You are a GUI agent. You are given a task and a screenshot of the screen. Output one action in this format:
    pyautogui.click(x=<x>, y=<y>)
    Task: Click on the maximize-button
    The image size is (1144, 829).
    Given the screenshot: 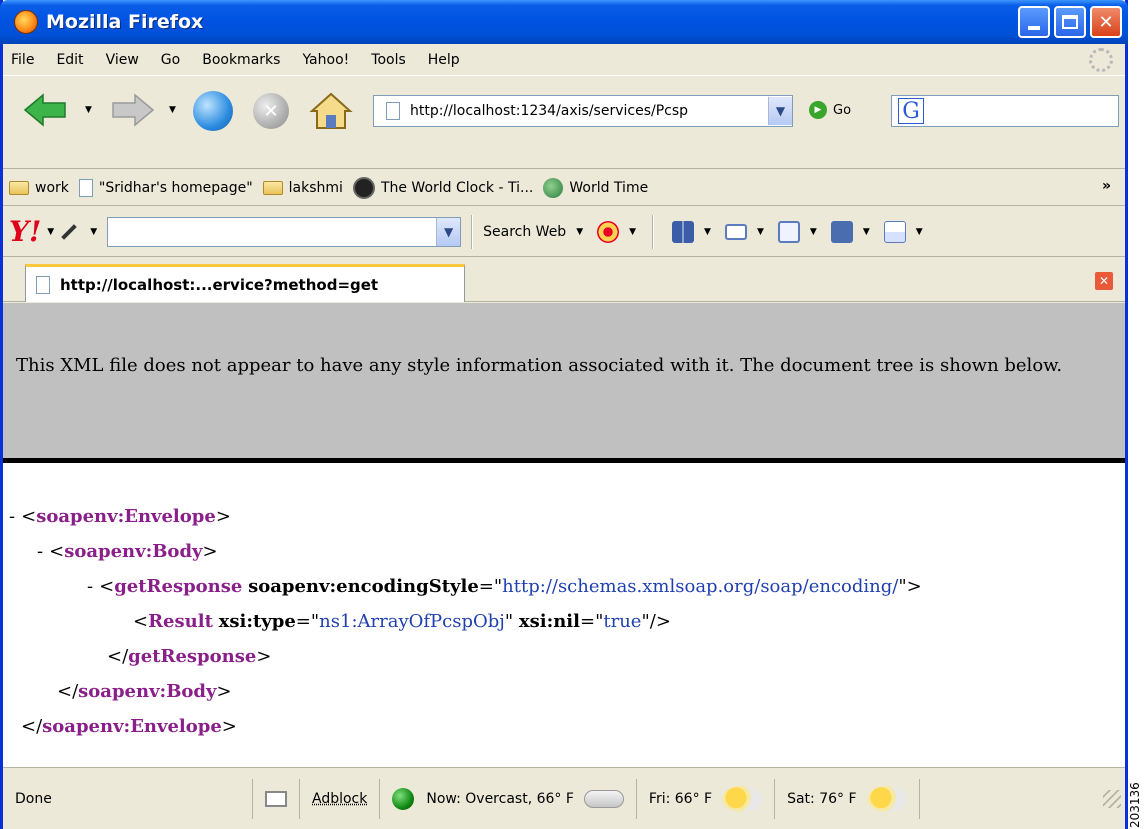 What is the action you would take?
    pyautogui.click(x=1070, y=22)
    